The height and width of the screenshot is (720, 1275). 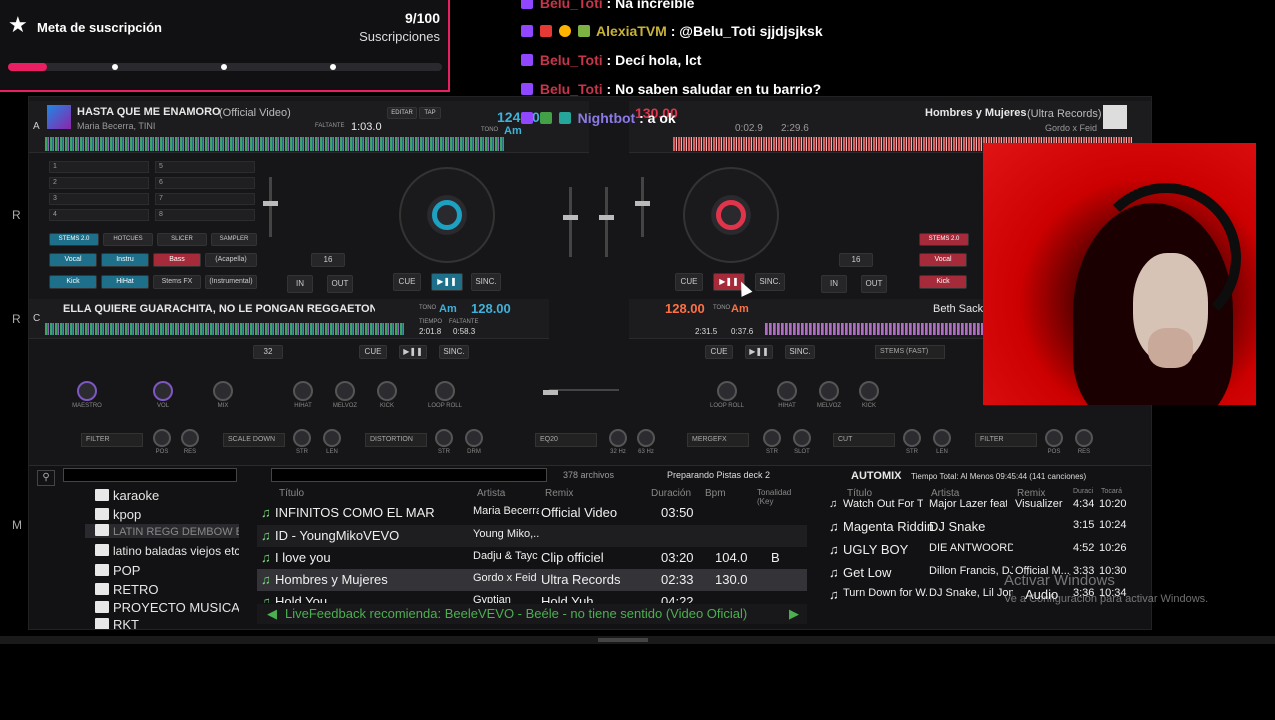 What do you see at coordinates (715, 493) in the screenshot?
I see `col-bpm: Bpm` at bounding box center [715, 493].